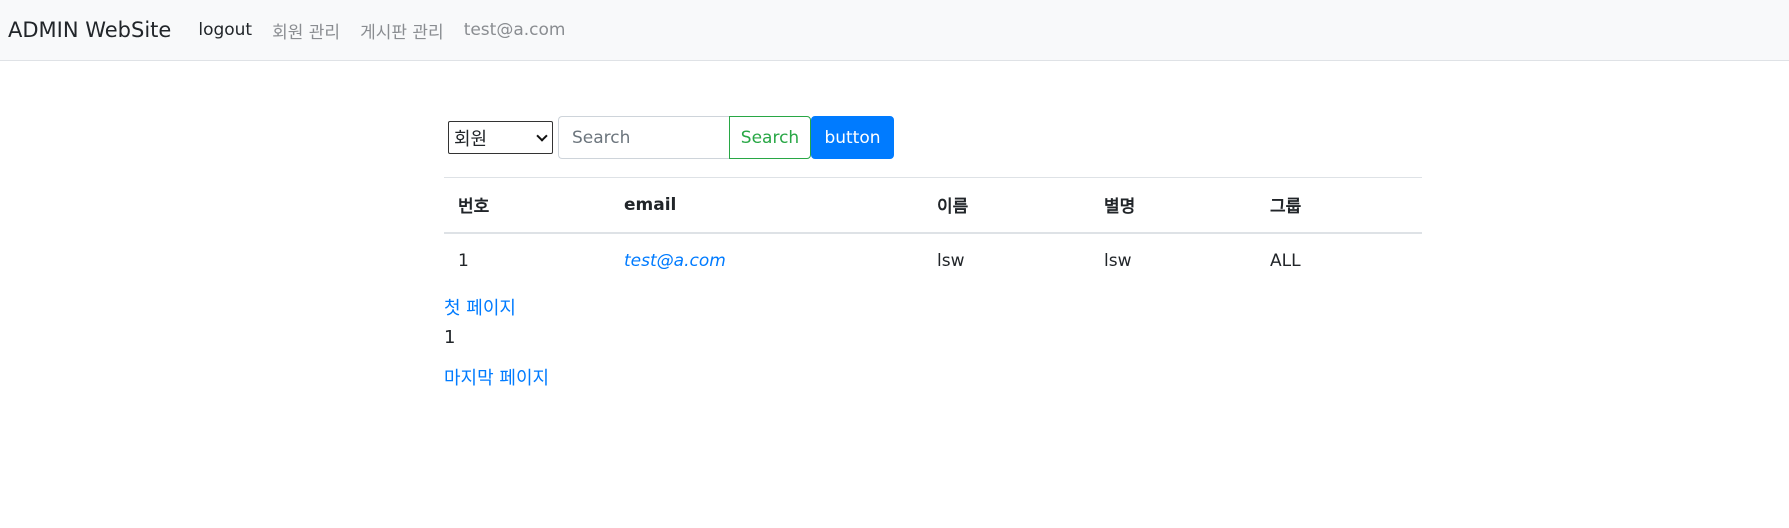 The height and width of the screenshot is (528, 1789). What do you see at coordinates (933, 260) in the screenshot?
I see `table-row: 1 test@a.com lsw lsw ALL` at bounding box center [933, 260].